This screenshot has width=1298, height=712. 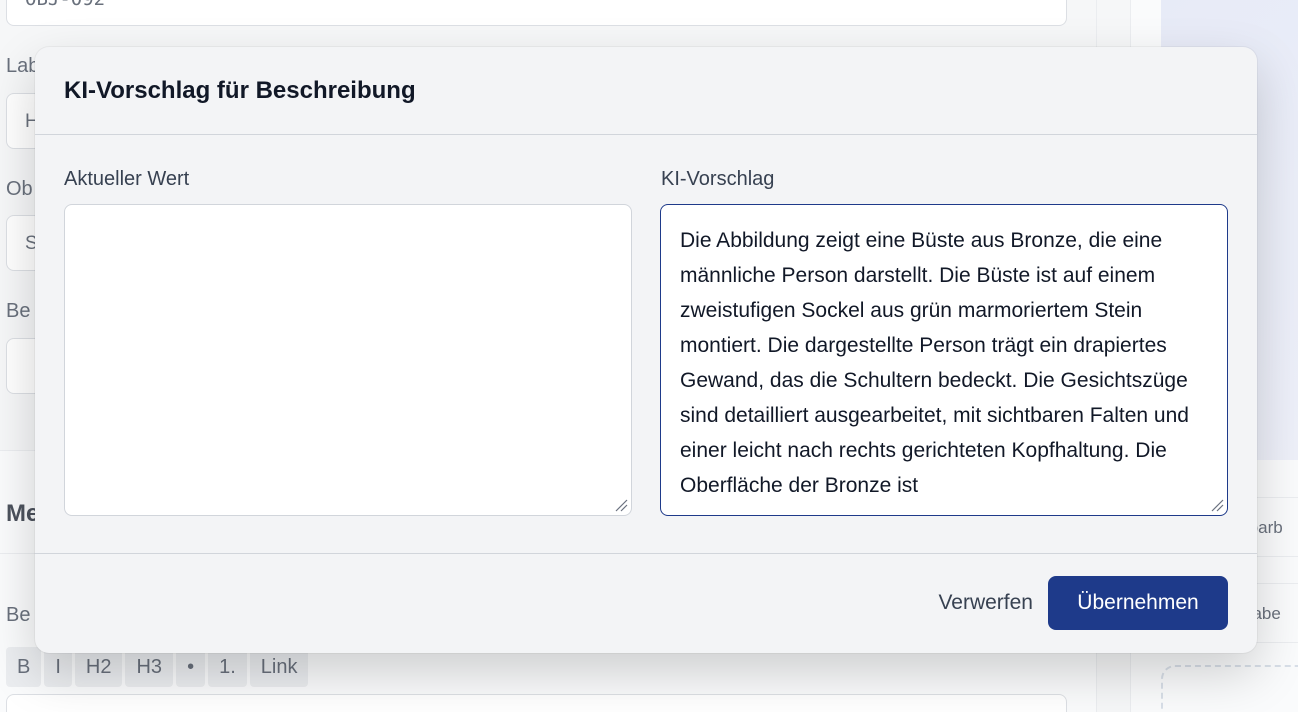 I want to click on current-value-label: Aktueller Wert, so click(x=127, y=179).